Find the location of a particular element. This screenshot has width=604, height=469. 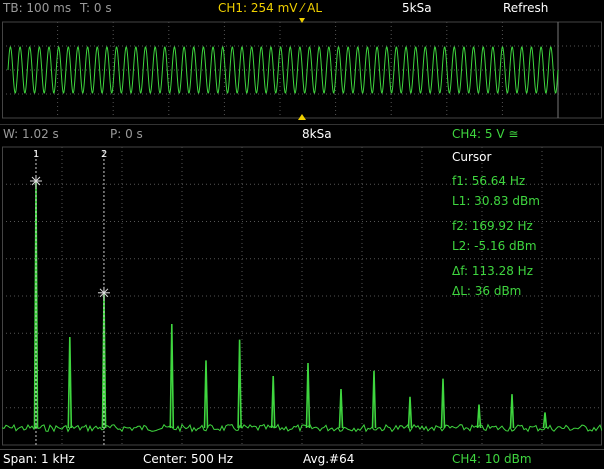

timebase-readout: TB: 100 ms is located at coordinates (37, 8).